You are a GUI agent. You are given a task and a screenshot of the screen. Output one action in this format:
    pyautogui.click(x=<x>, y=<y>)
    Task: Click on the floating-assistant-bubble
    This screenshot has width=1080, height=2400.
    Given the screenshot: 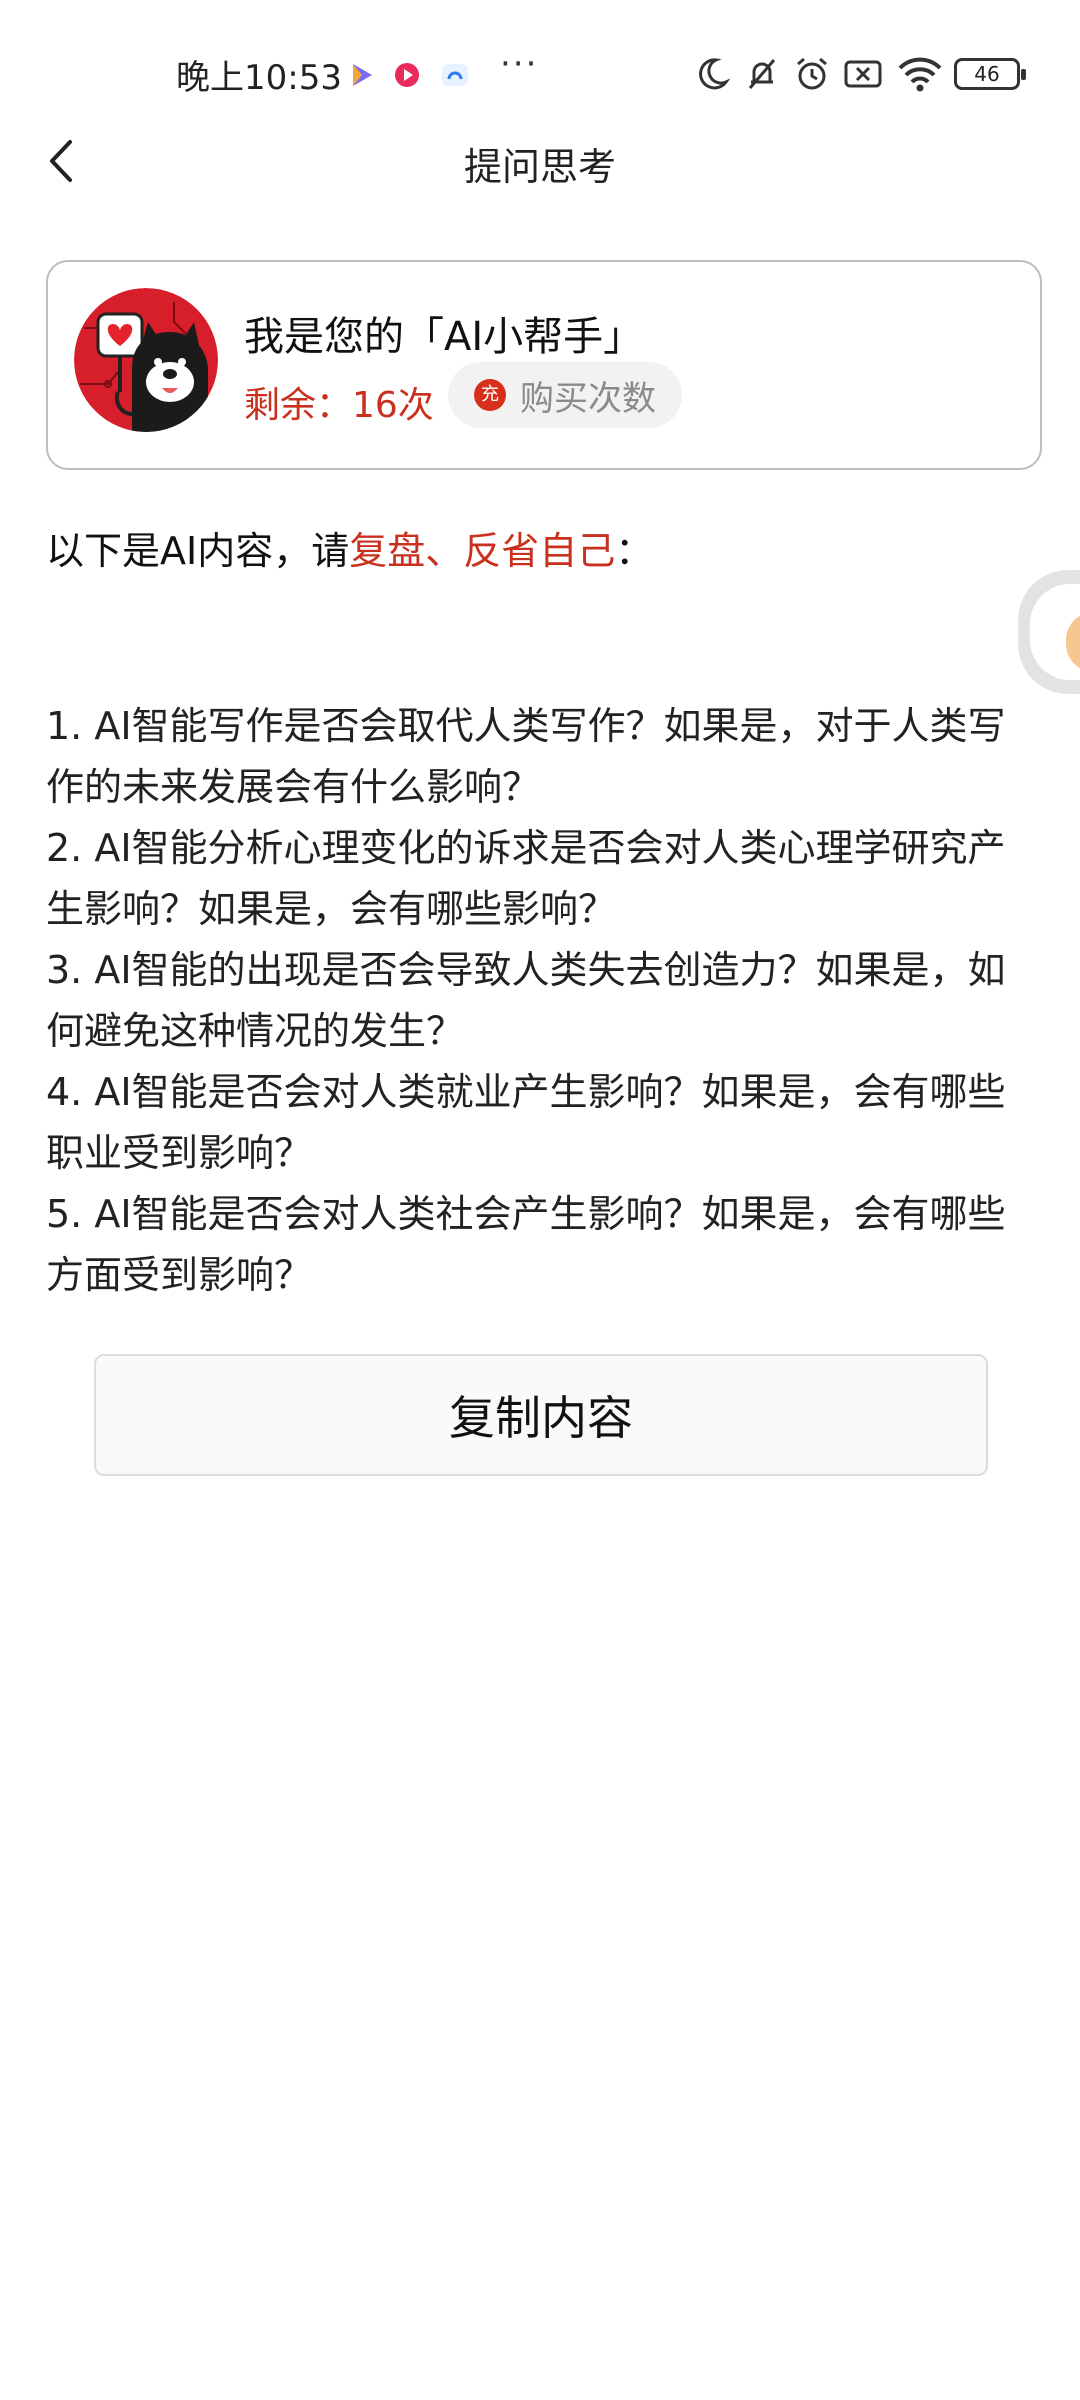 What is the action you would take?
    pyautogui.click(x=1049, y=632)
    